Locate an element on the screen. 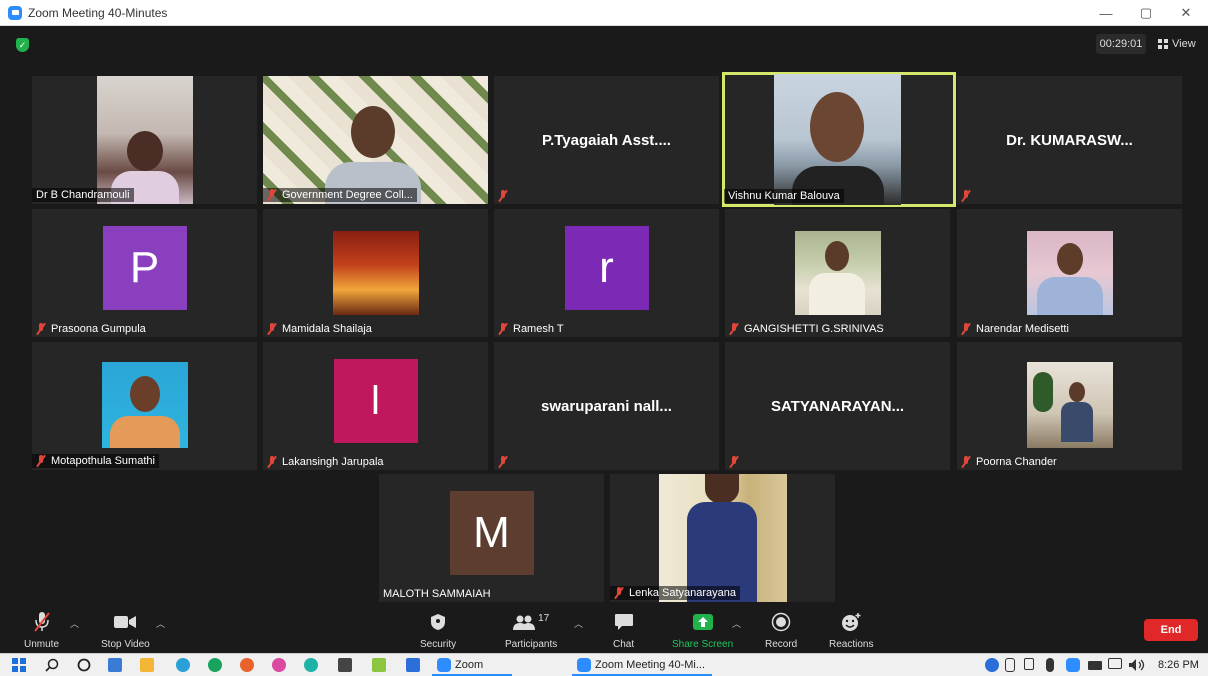 The image size is (1208, 676). participant-tile: GANGISHETTI G.SRINIVAS is located at coordinates (837, 273).